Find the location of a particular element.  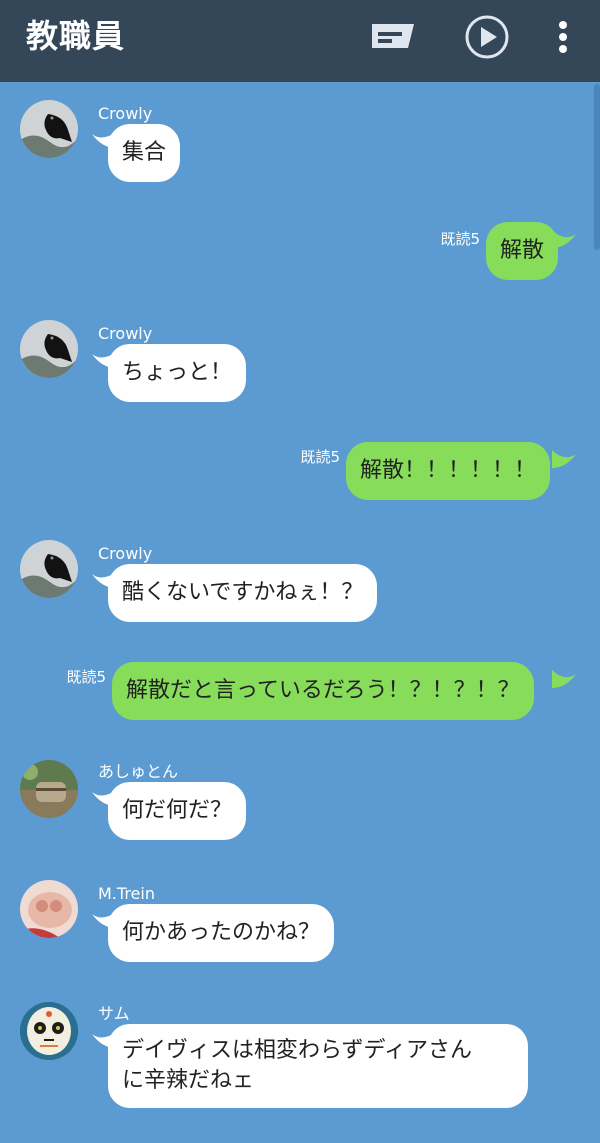

sender-name: あしゅとん is located at coordinates (138, 771).